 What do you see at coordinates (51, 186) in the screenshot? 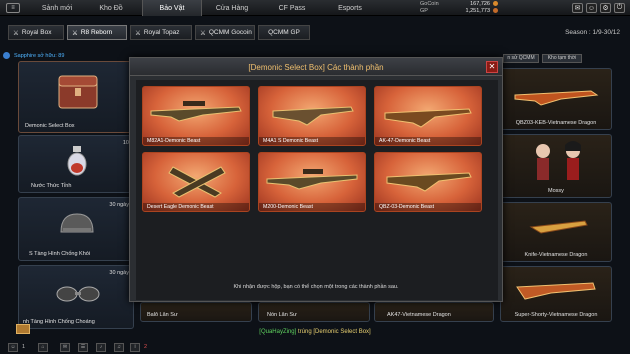
I see `item-label: Nước Thức Tỉnh` at bounding box center [51, 186].